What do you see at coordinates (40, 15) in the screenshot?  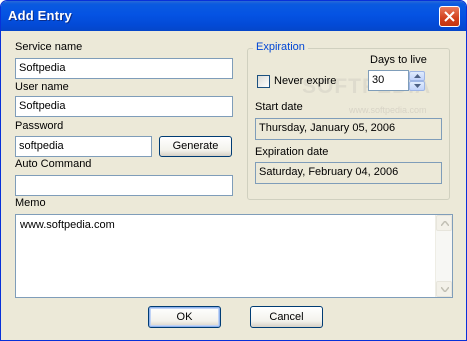 I see `window-title: Add Entry` at bounding box center [40, 15].